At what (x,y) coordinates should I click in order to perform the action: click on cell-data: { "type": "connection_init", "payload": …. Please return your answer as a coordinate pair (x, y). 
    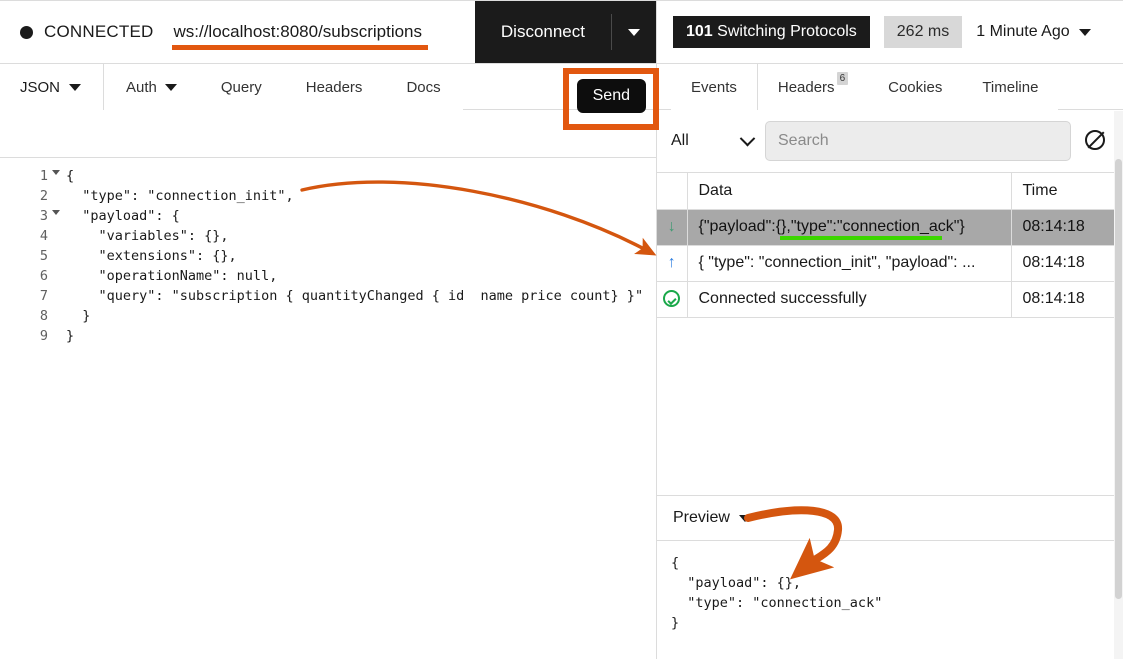
    Looking at the image, I should click on (849, 263).